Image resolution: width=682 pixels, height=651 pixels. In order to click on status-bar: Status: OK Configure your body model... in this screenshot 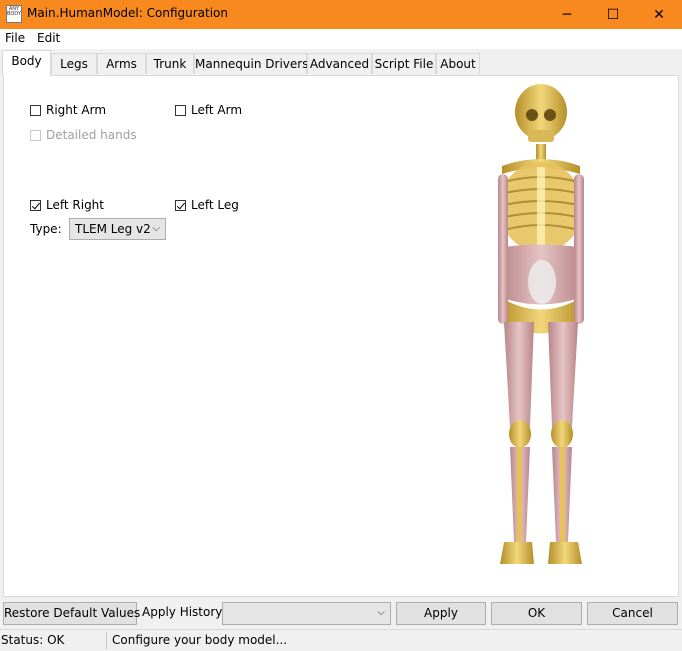, I will do `click(341, 640)`.